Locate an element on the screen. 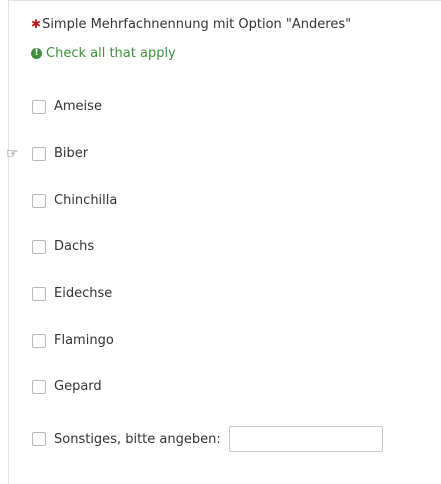 The height and width of the screenshot is (484, 441). option-label: Ameise is located at coordinates (78, 106).